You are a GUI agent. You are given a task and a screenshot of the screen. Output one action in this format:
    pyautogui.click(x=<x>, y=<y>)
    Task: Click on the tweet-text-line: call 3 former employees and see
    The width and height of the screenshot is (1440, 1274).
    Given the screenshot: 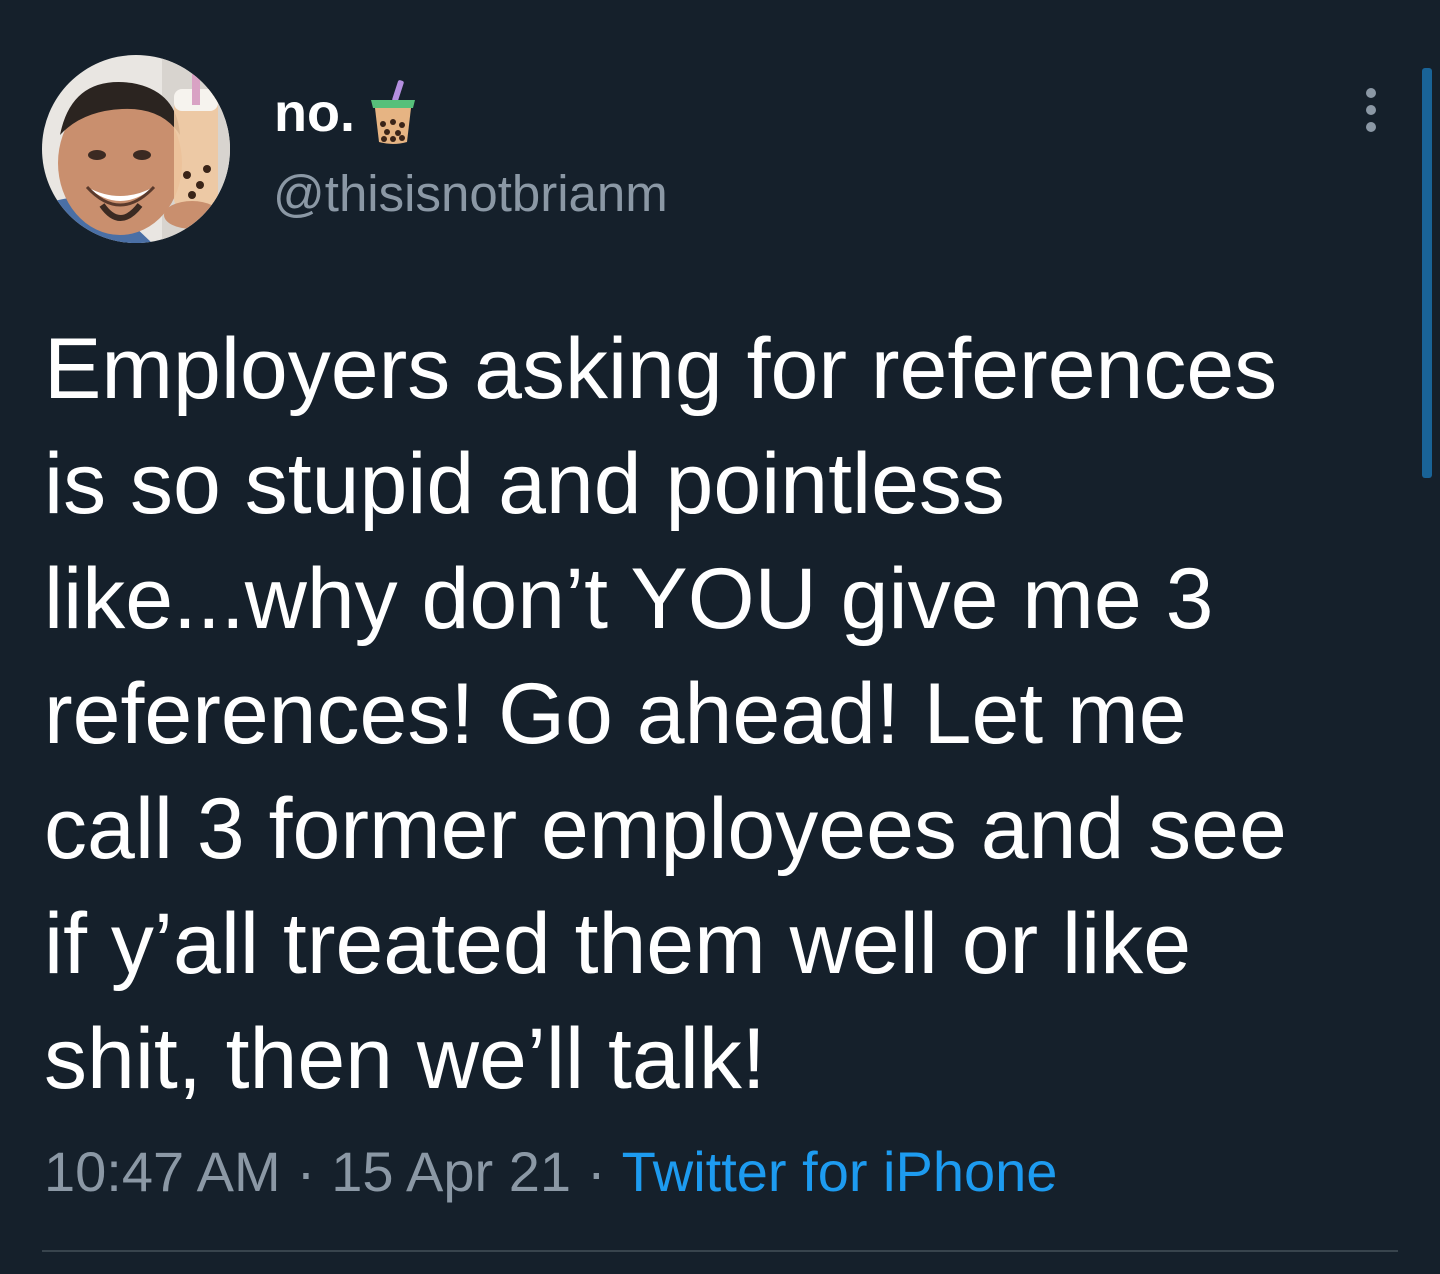 What is the action you would take?
    pyautogui.click(x=665, y=829)
    